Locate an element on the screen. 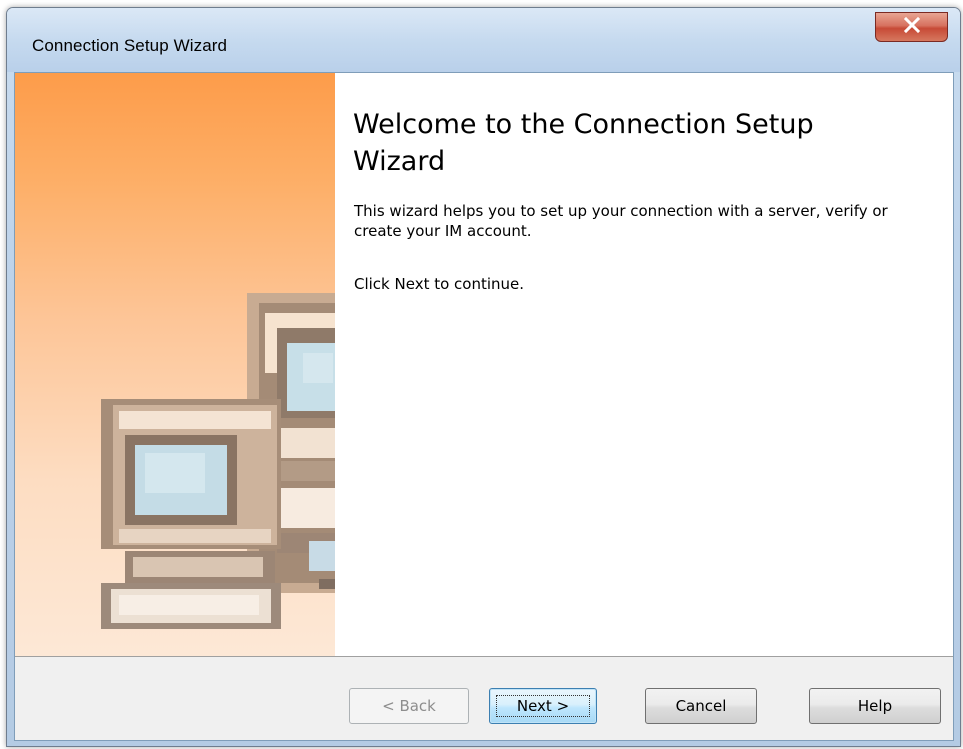  title-bar: Connection Setup Wizard is located at coordinates (483, 40).